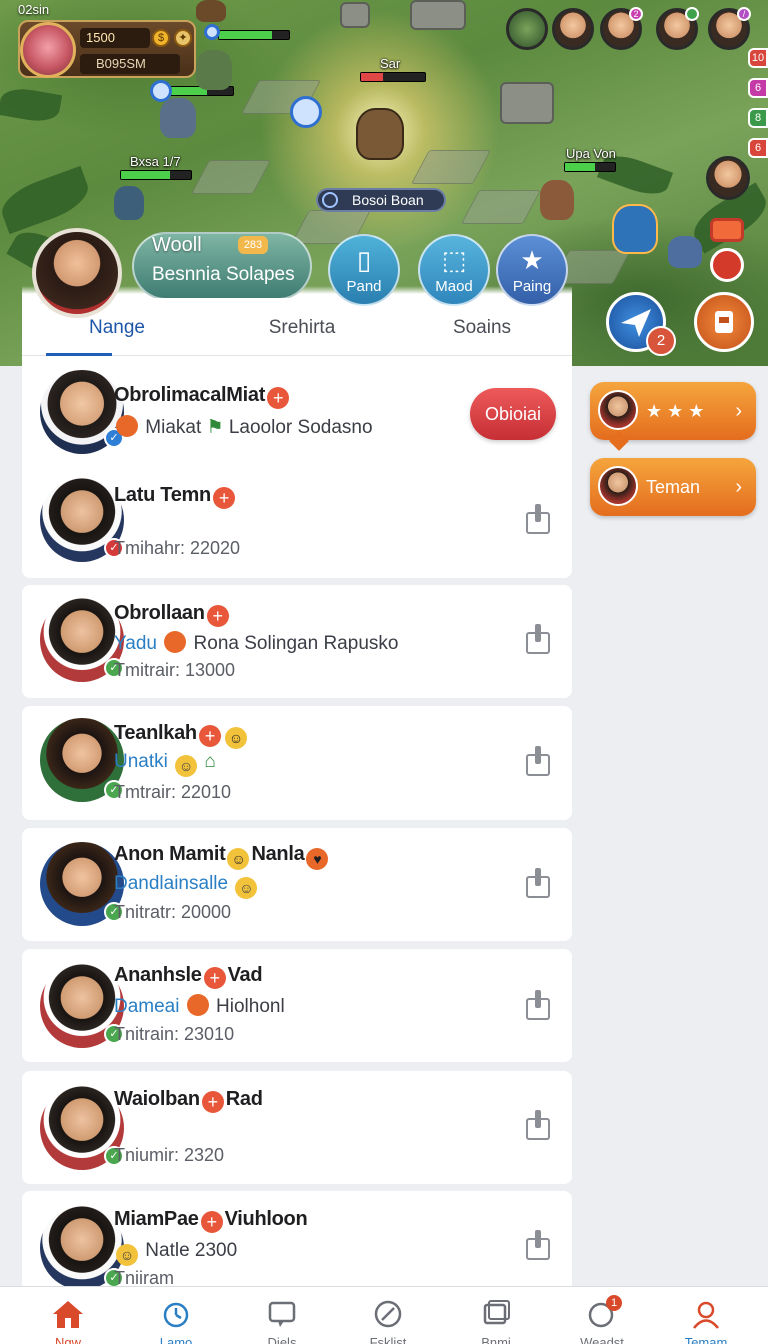 This screenshot has height=1344, width=768. I want to click on nav-label: Lamo, so click(176, 1339).